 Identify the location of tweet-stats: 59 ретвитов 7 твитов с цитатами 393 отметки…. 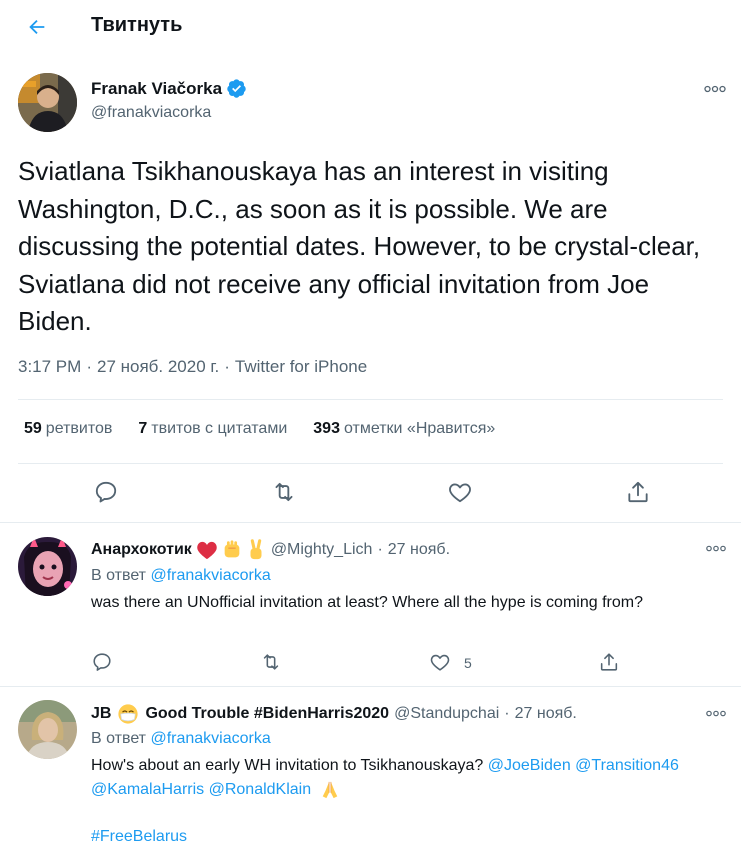
(259, 429).